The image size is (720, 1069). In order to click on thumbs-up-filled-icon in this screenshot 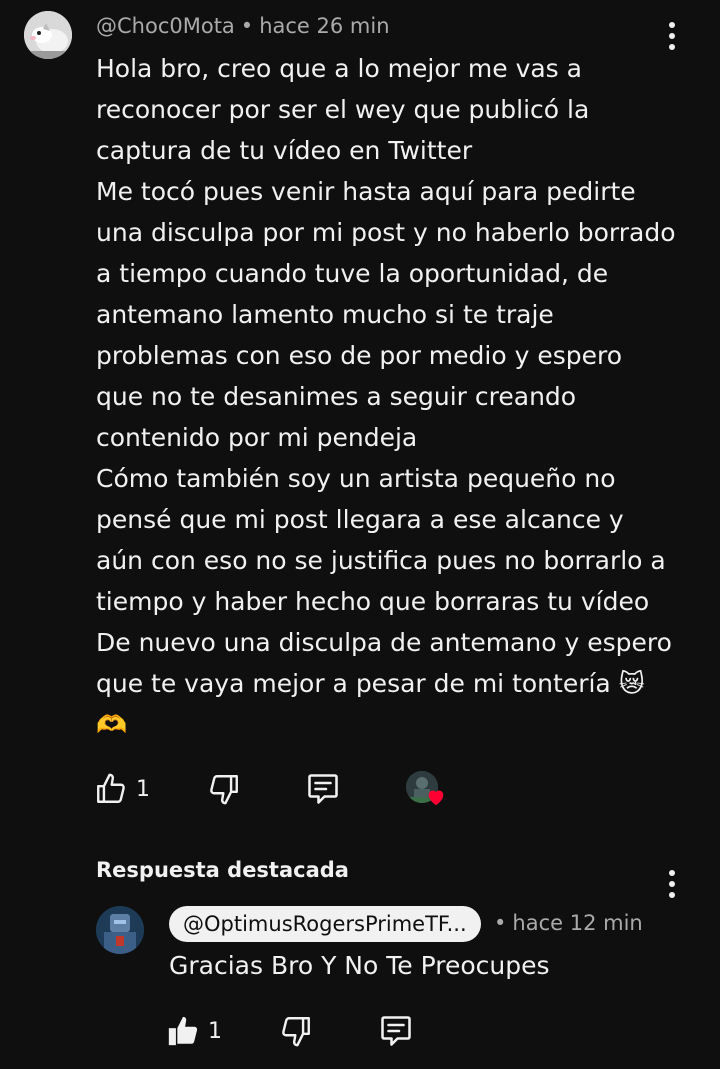, I will do `click(183, 1031)`.